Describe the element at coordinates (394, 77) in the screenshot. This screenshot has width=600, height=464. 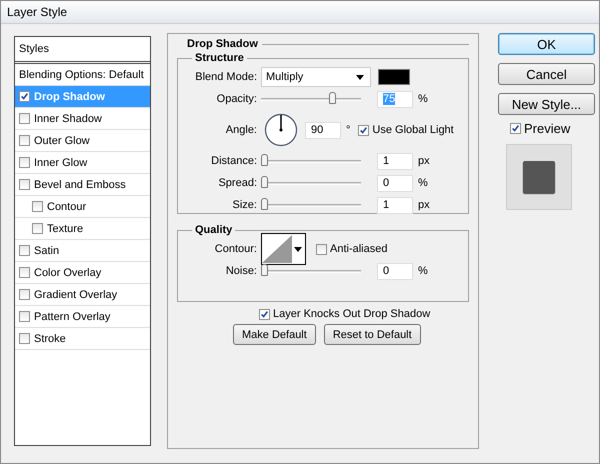
I see `color-swatch` at that location.